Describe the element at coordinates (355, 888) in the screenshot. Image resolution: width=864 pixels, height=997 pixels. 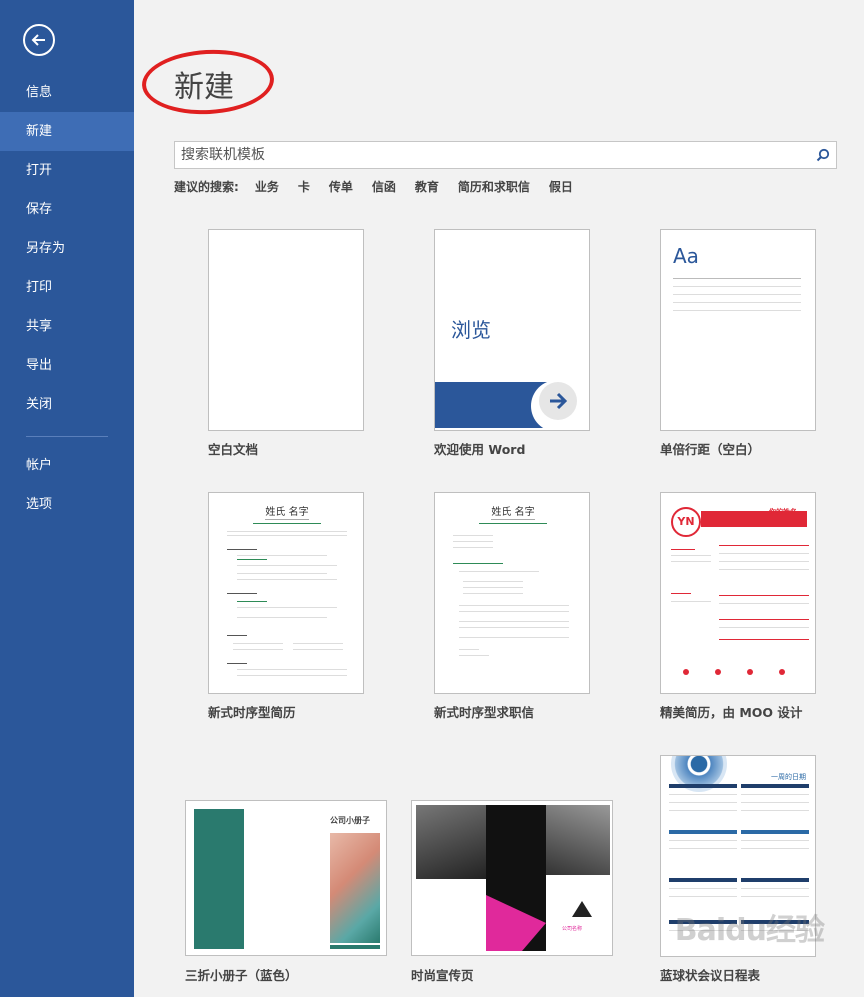
I see `building-image` at that location.